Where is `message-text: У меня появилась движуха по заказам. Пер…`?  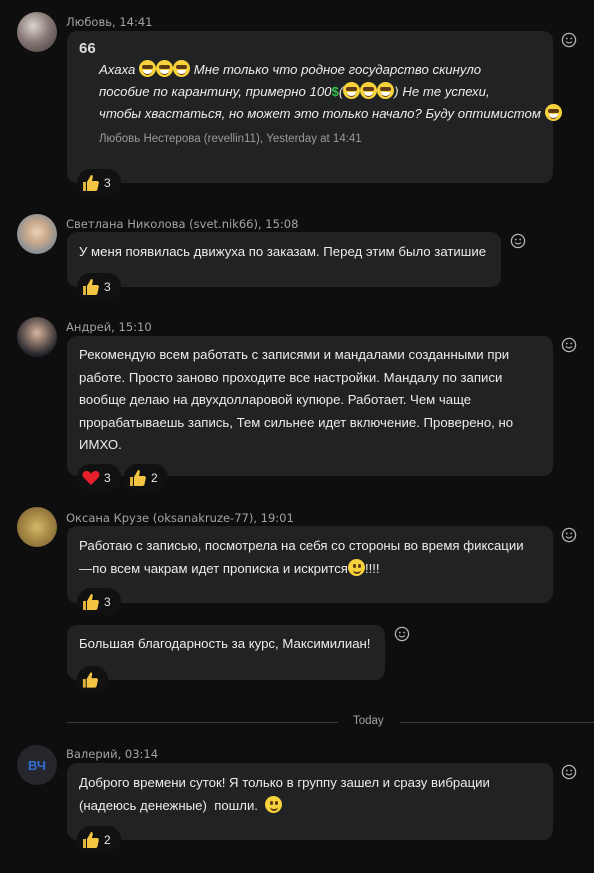 message-text: У меня появилась движуха по заказам. Пер… is located at coordinates (283, 251).